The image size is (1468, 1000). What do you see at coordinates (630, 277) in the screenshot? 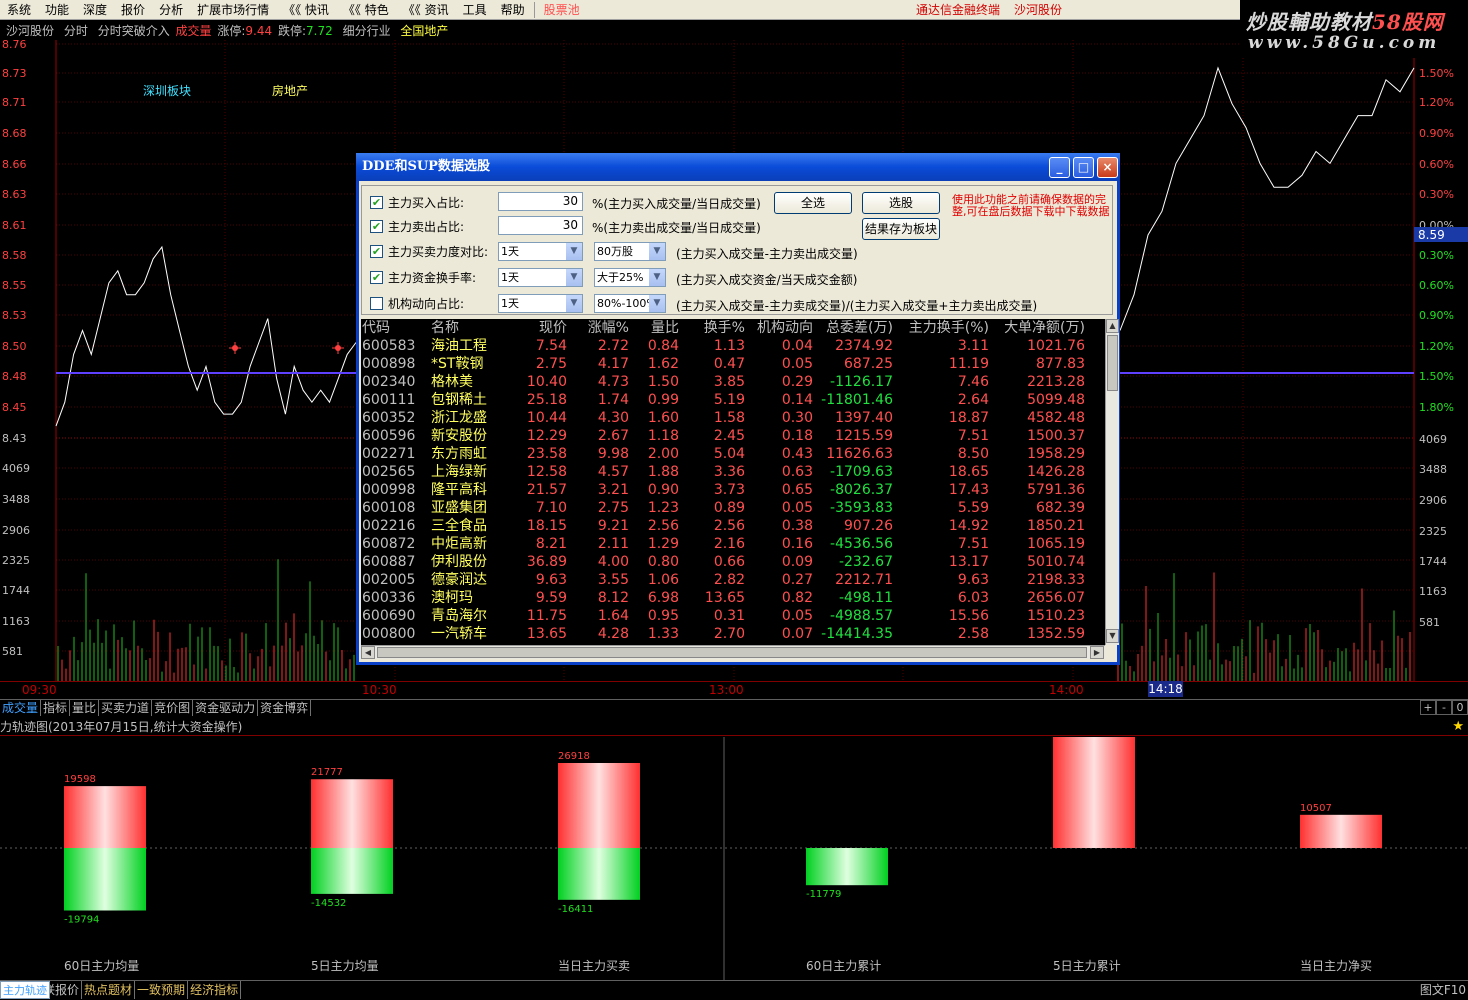
I see `turnover-threshold-select: 大于25% ▼` at bounding box center [630, 277].